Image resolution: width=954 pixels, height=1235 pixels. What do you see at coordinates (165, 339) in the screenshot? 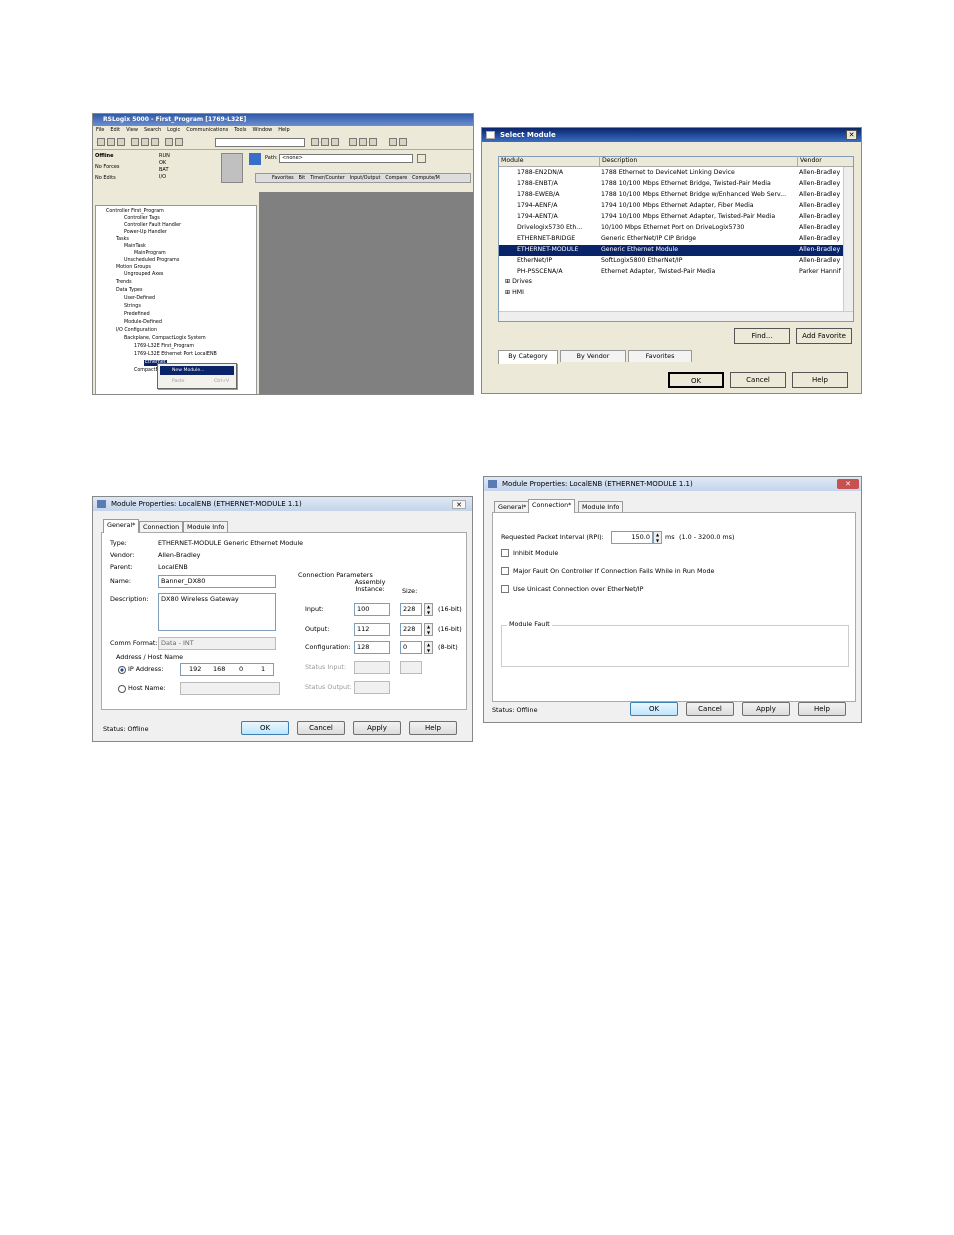
I see `tree-node: Backplane, CompactLogix System` at bounding box center [165, 339].